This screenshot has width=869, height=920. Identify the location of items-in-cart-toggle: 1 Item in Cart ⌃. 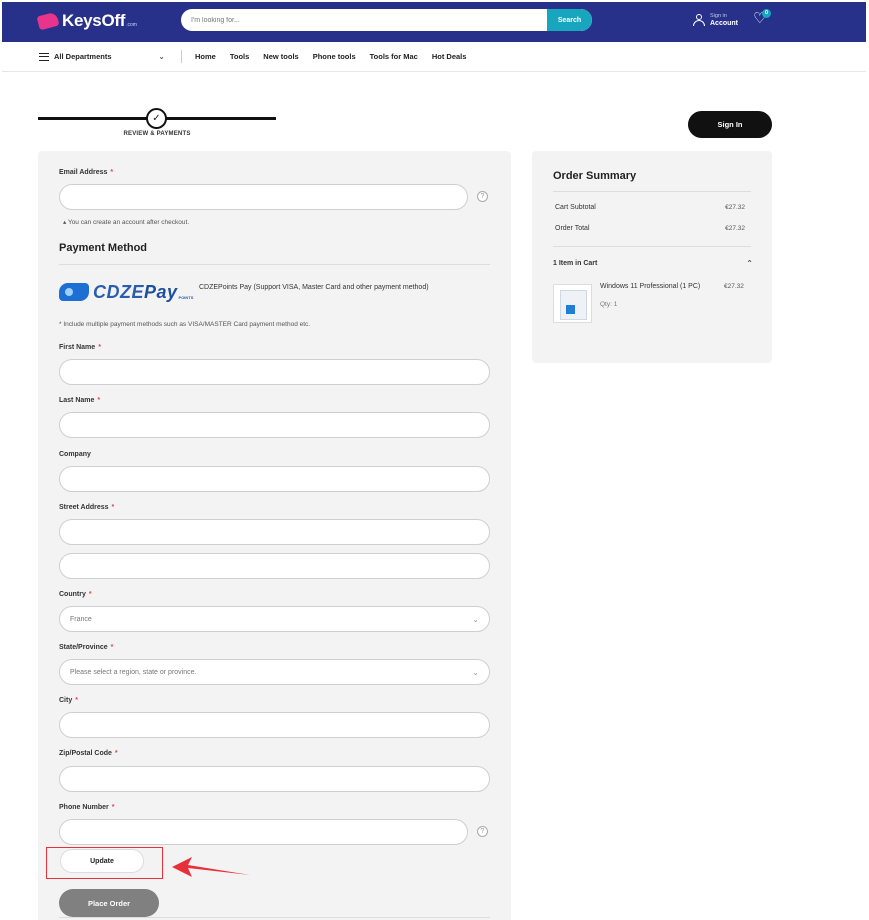
(653, 263).